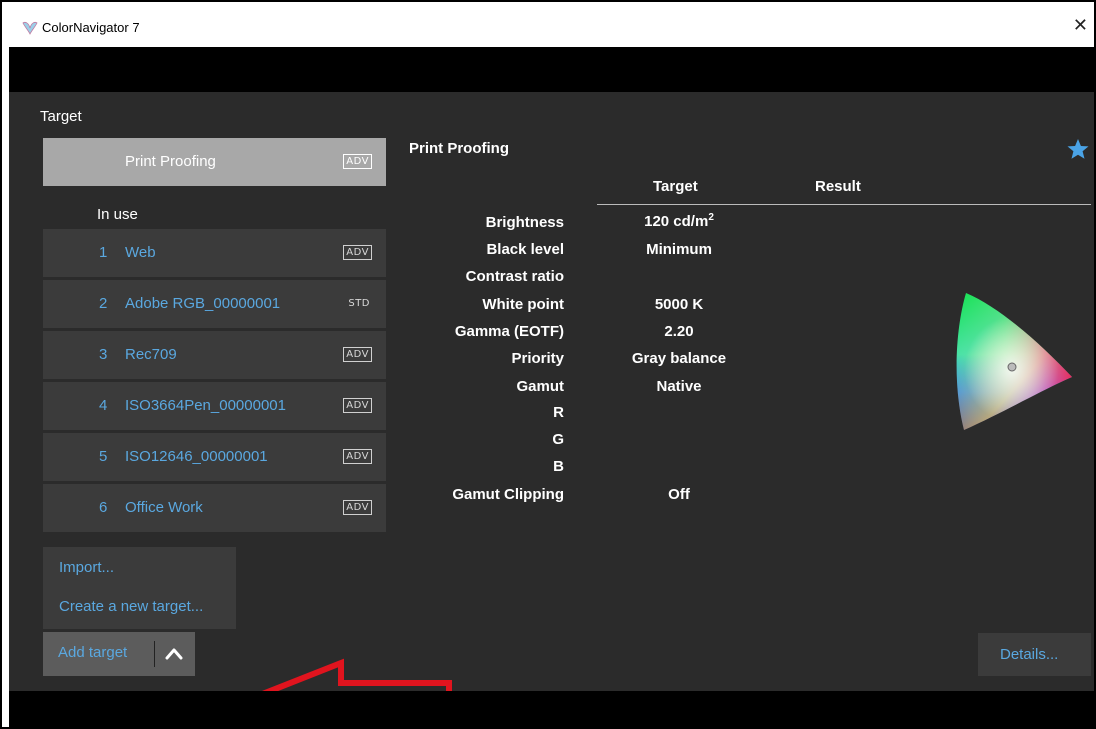  What do you see at coordinates (537, 358) in the screenshot?
I see `label-priority: Priority` at bounding box center [537, 358].